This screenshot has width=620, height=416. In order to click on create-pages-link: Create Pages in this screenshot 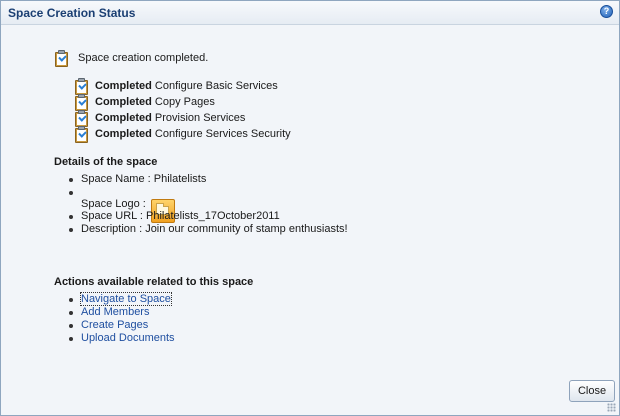, I will do `click(114, 325)`.